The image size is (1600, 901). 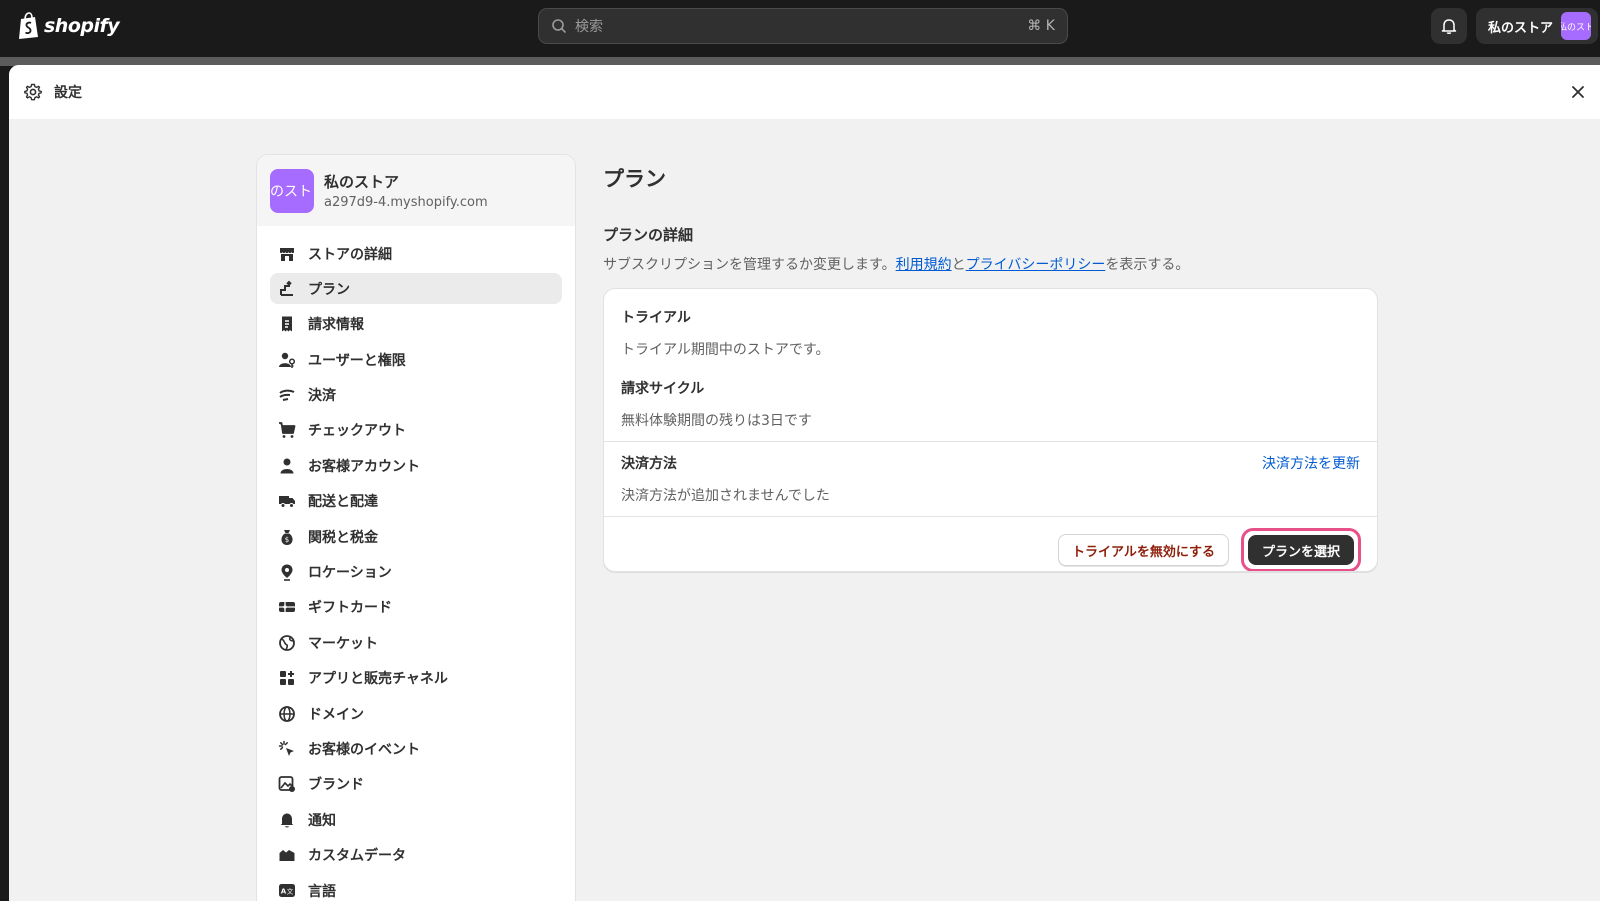 What do you see at coordinates (649, 464) in the screenshot?
I see `payment-method-title: 決済方法` at bounding box center [649, 464].